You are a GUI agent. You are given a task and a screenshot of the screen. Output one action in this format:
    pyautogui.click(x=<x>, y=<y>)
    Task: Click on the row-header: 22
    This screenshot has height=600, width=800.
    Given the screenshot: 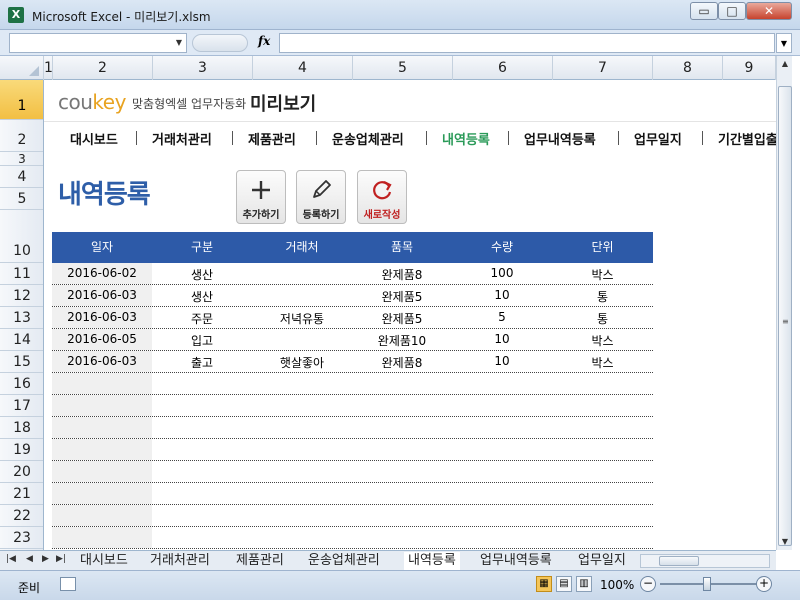 What is the action you would take?
    pyautogui.click(x=21, y=516)
    